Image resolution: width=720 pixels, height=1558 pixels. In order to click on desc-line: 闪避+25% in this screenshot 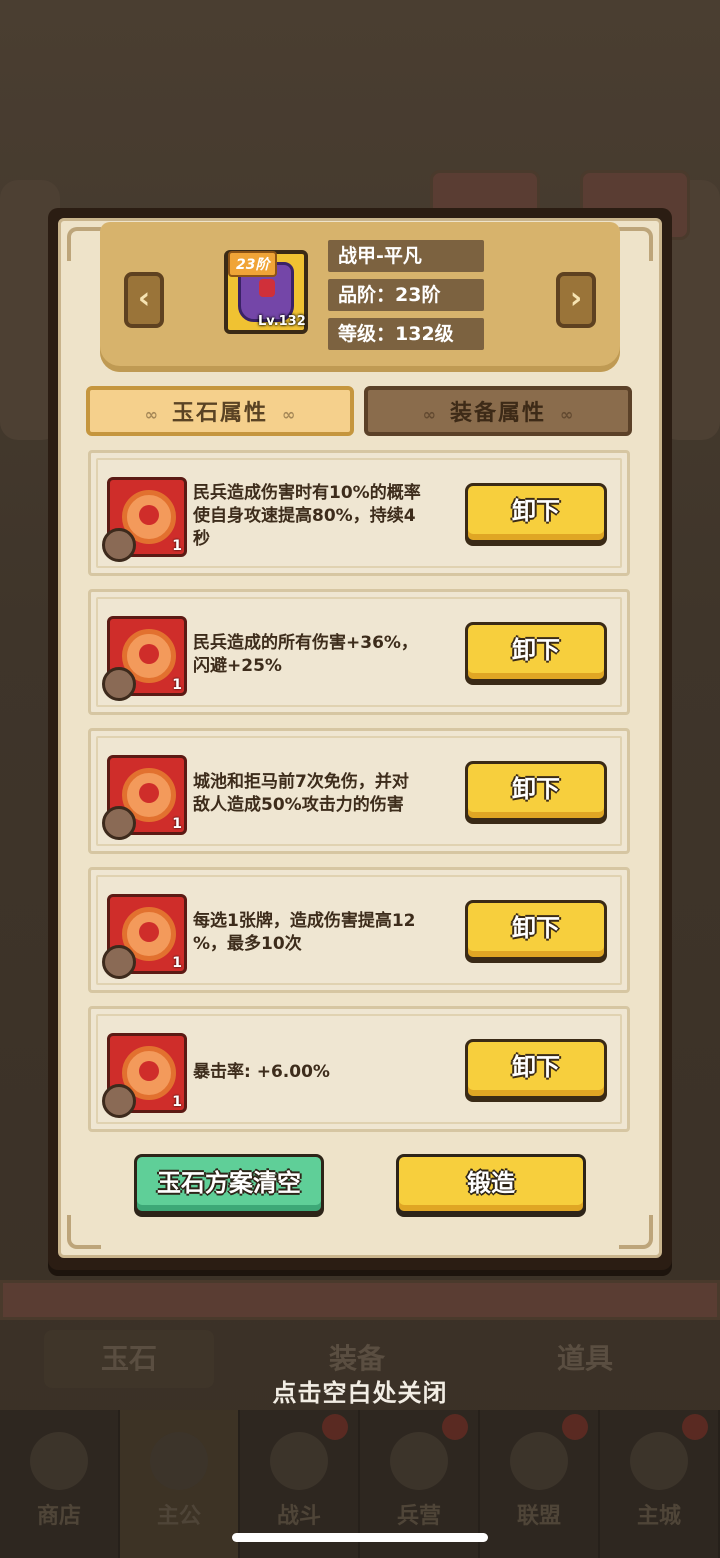, I will do `click(237, 666)`.